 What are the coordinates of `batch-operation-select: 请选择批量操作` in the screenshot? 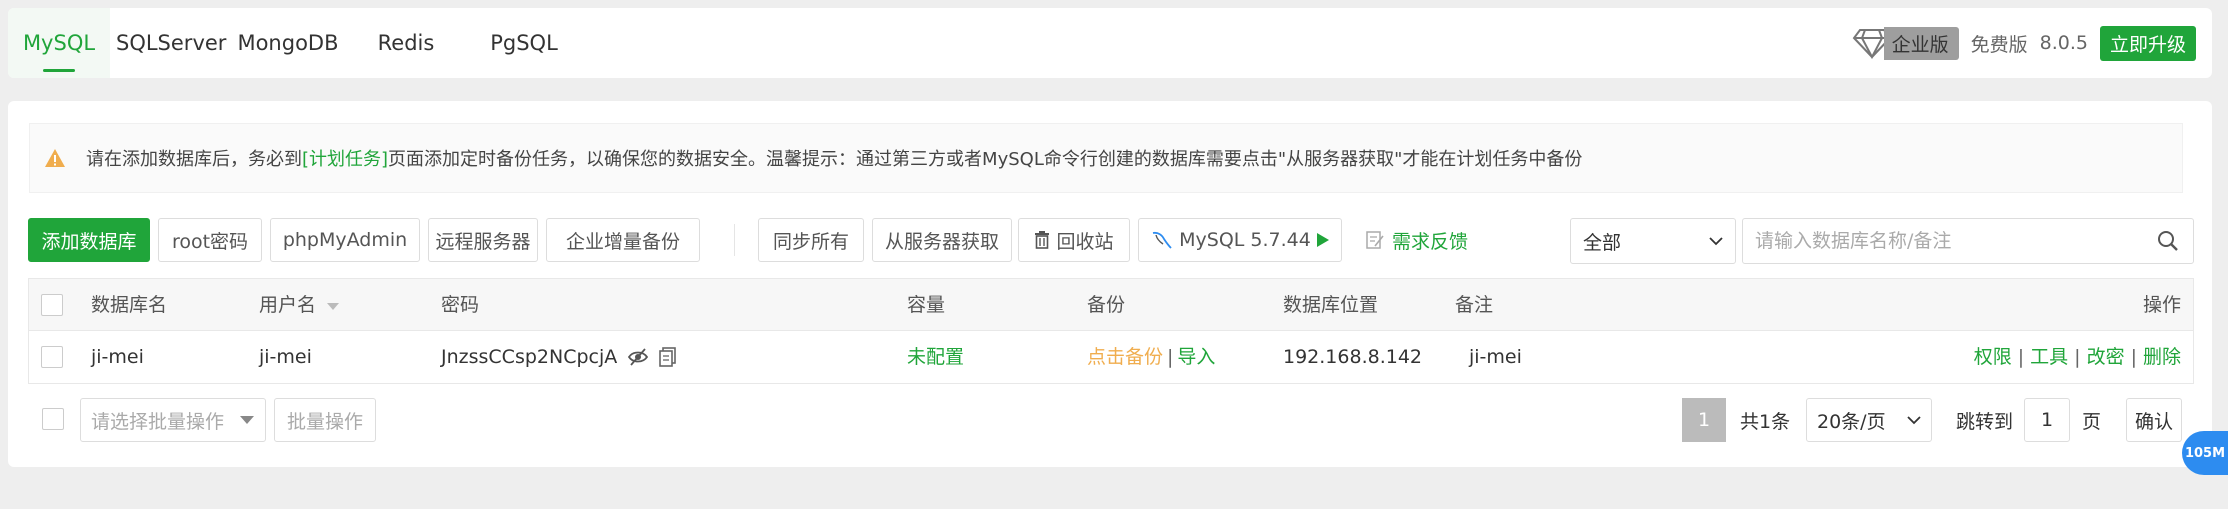 It's located at (173, 420).